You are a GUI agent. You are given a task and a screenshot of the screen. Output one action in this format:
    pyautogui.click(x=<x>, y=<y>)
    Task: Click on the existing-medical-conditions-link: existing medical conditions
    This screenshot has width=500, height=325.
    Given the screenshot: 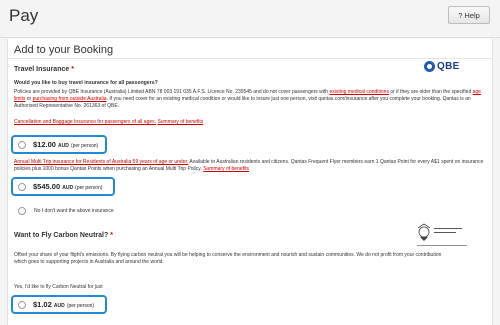 What is the action you would take?
    pyautogui.click(x=358, y=92)
    